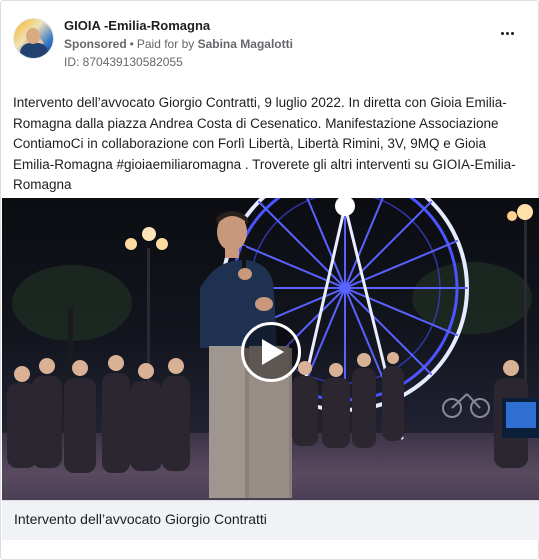 The height and width of the screenshot is (560, 539). I want to click on avatar-figure-body, so click(34, 50).